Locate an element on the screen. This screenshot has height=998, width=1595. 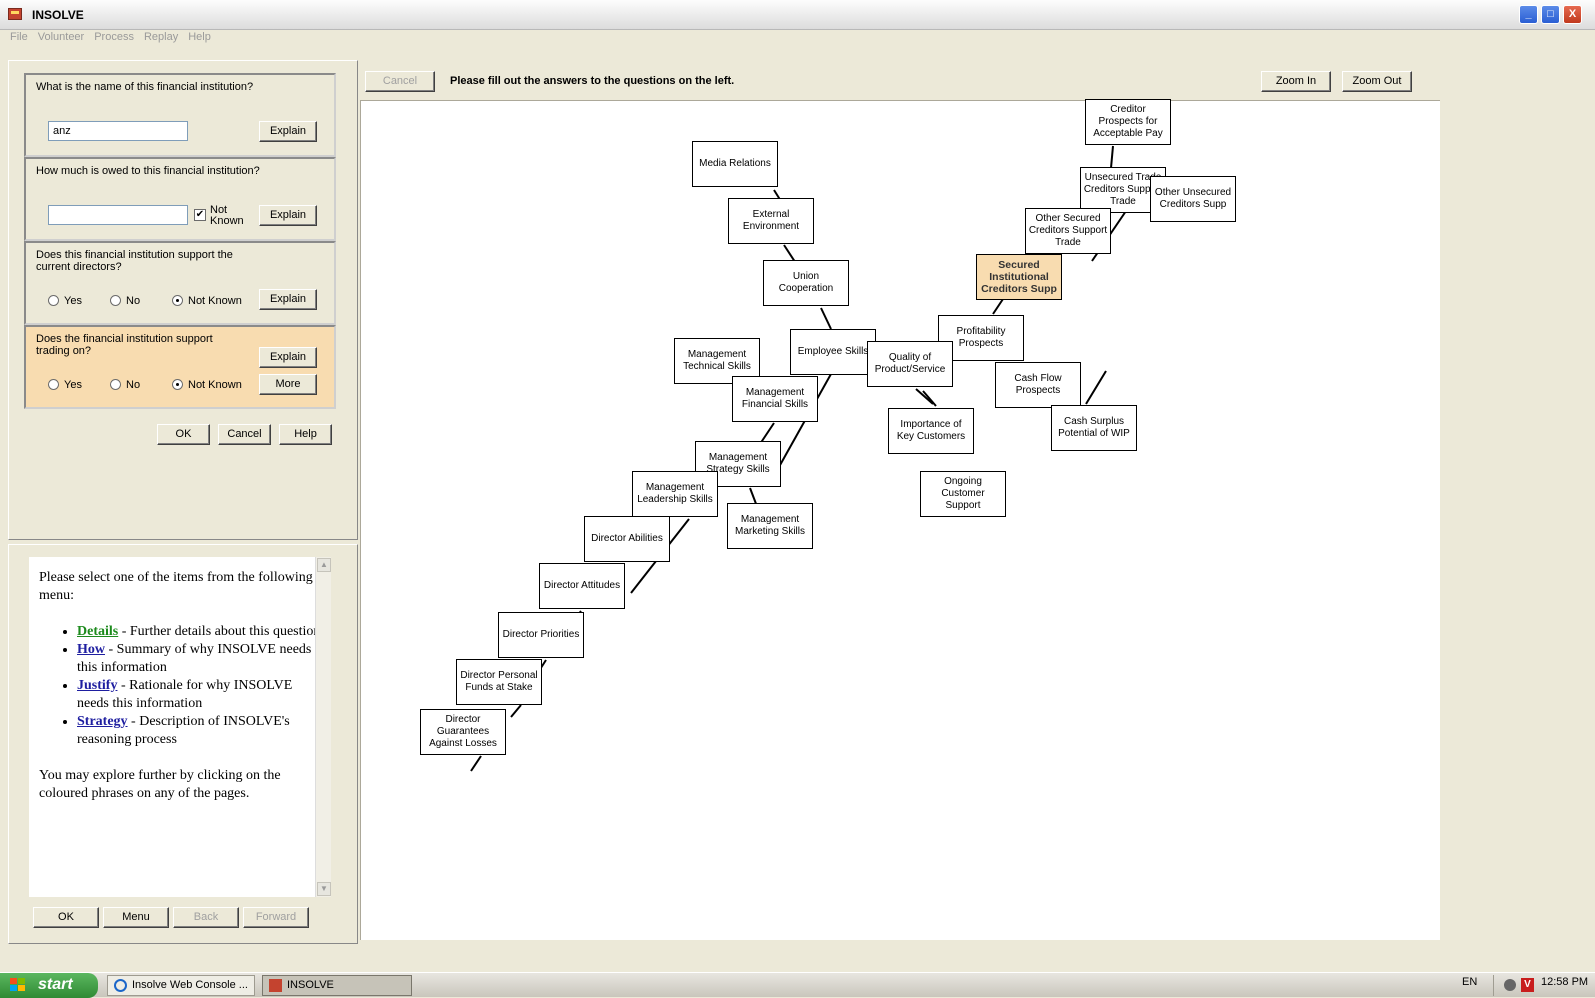
node-management-financial-skills: Management Financial Skills is located at coordinates (775, 399).